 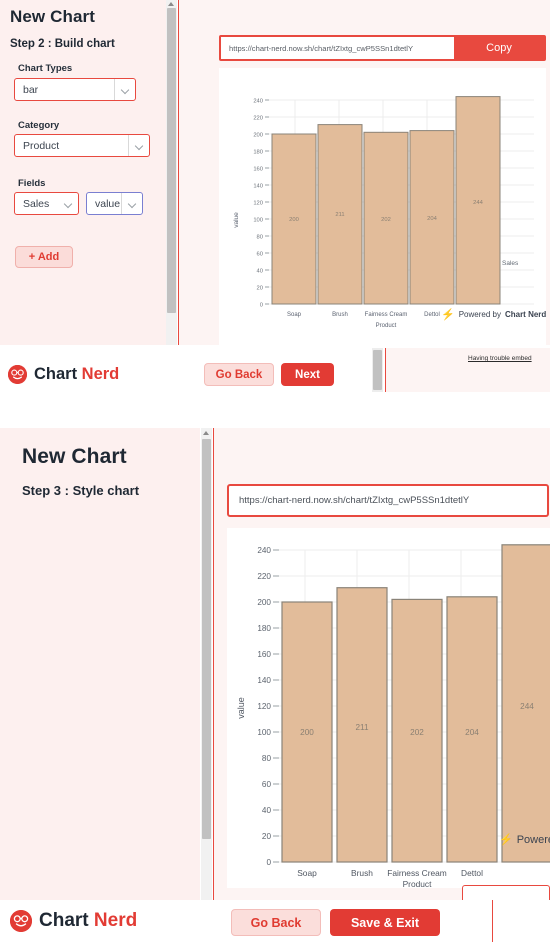 I want to click on legend-label: Sales, so click(x=510, y=263).